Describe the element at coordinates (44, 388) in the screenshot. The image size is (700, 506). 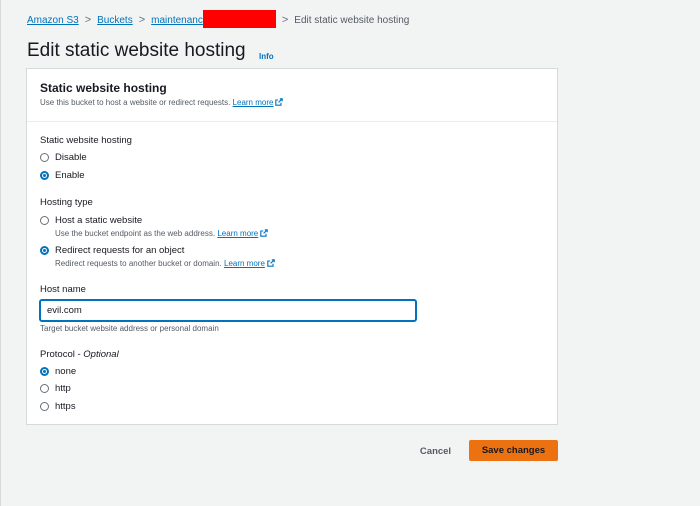
I see `radio-protocol-http-control` at that location.